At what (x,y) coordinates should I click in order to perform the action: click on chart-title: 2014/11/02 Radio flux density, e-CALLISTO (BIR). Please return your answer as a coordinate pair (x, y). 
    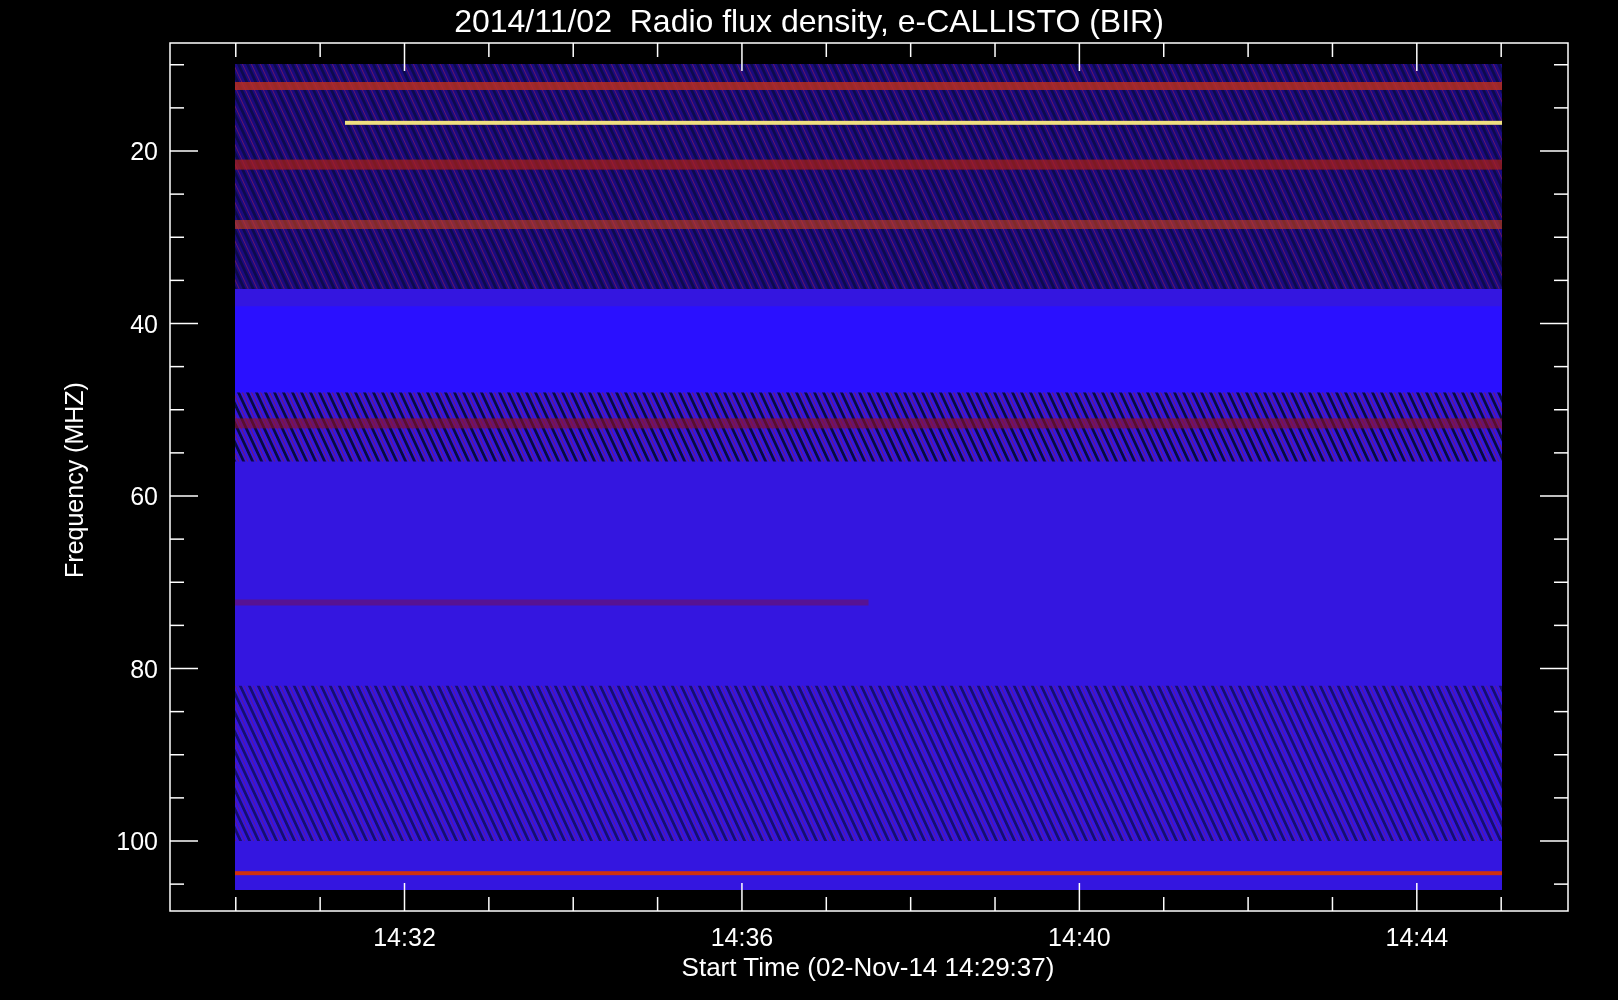
    Looking at the image, I should click on (809, 21).